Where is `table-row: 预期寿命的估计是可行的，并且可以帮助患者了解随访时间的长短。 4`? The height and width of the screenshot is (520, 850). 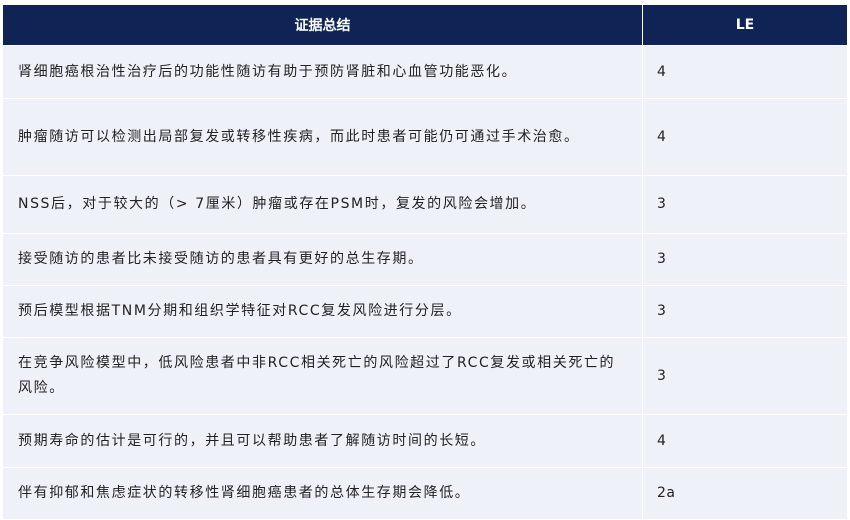
table-row: 预期寿命的估计是可行的，并且可以帮助患者了解随访时间的长短。 4 is located at coordinates (425, 440).